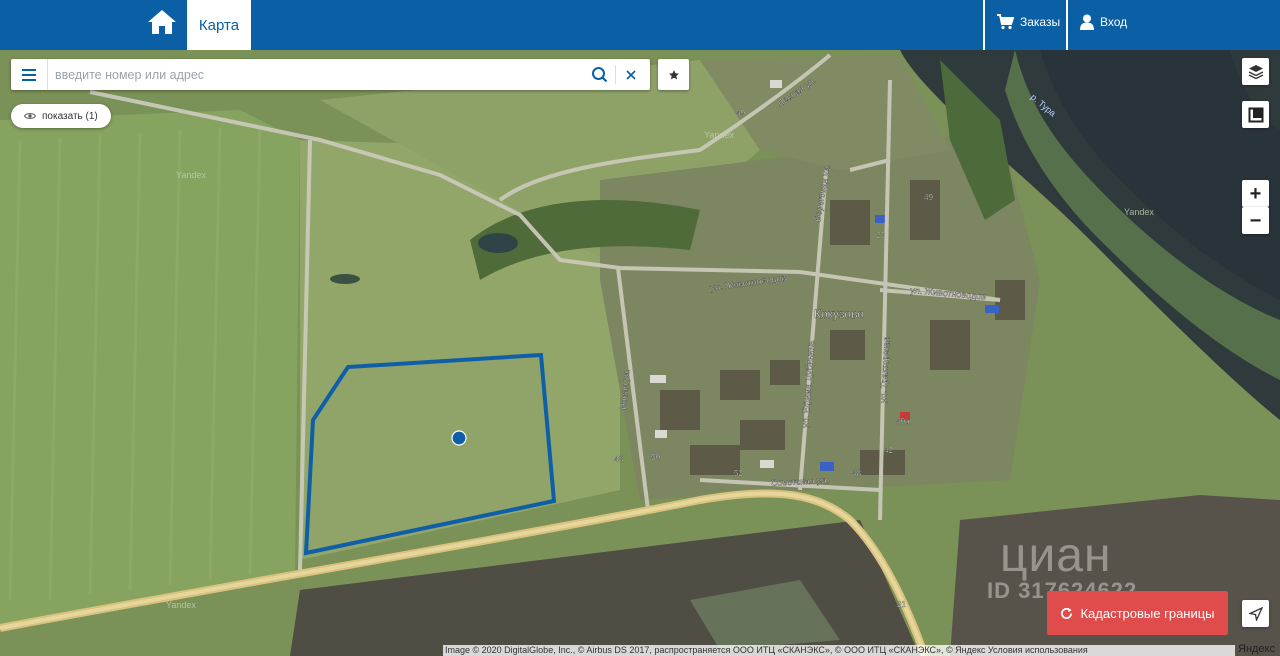  Describe the element at coordinates (1255, 193) in the screenshot. I see `zoom-in-button: +` at that location.